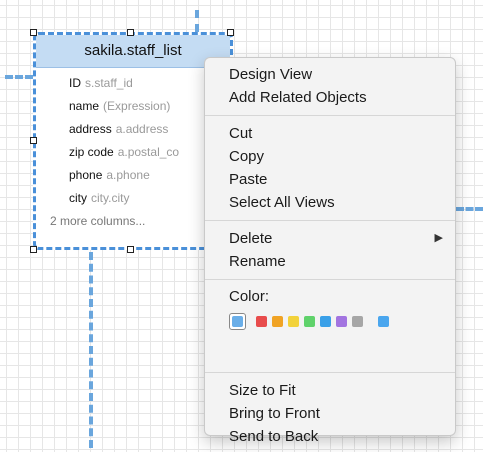  Describe the element at coordinates (261, 321) in the screenshot. I see `color-swatch-red` at that location.